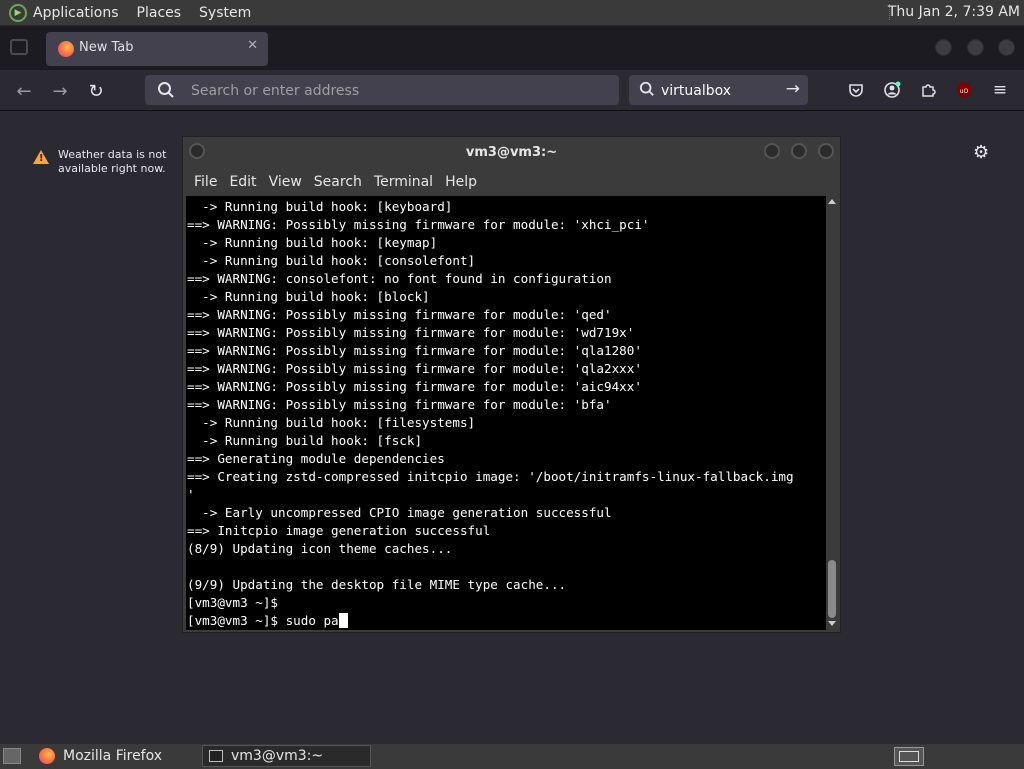  I want to click on scroll-down-arrow-icon, so click(832, 623).